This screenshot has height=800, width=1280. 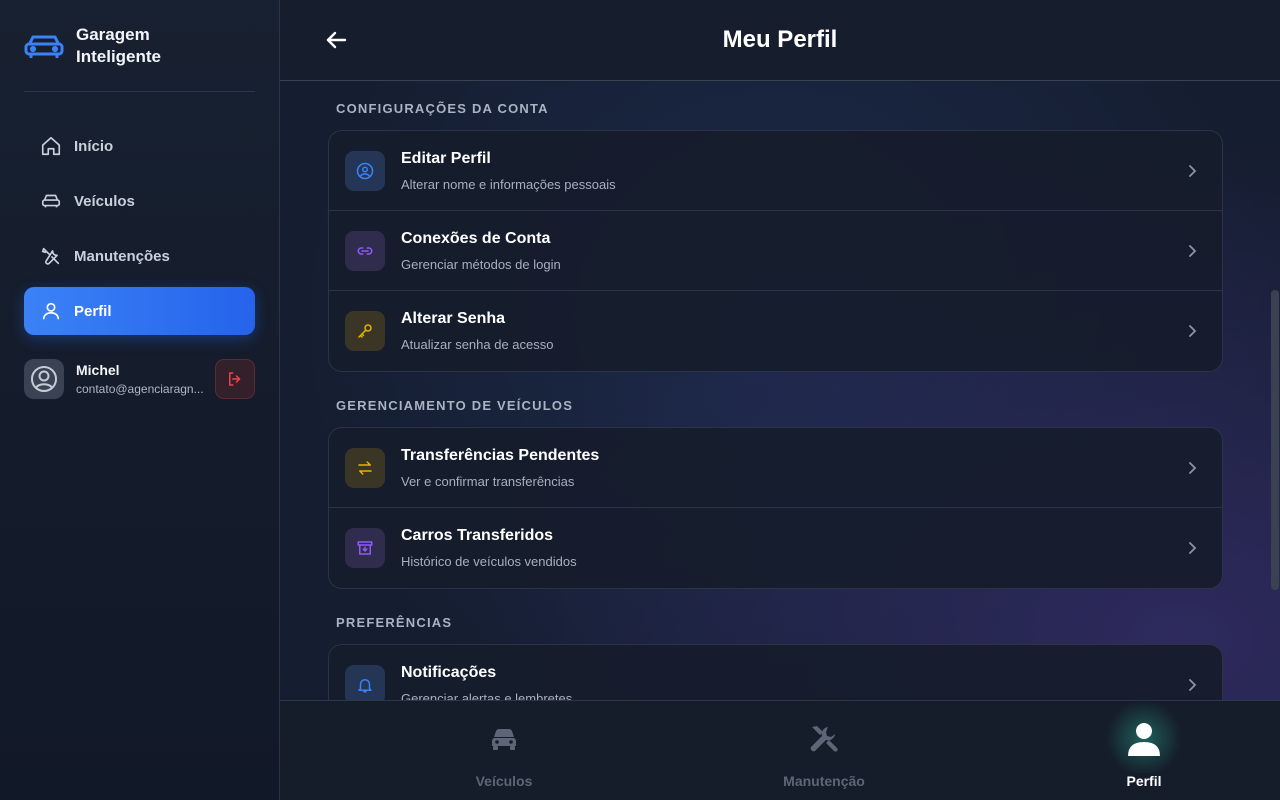 I want to click on home-icon, so click(x=51, y=146).